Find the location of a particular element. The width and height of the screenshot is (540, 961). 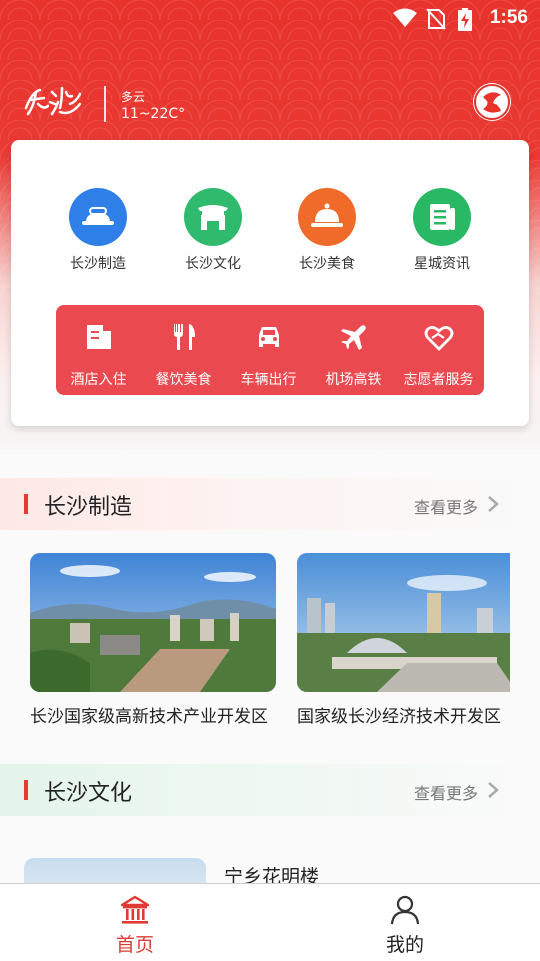

profile-avatar-button is located at coordinates (492, 102).